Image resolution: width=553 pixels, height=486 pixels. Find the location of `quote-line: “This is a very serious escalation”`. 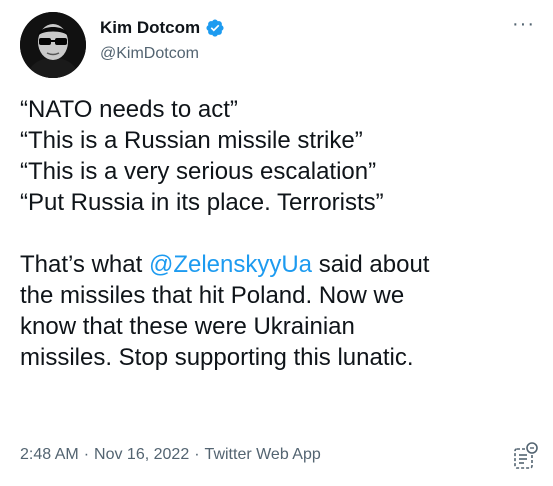

quote-line: “This is a very serious escalation” is located at coordinates (198, 171).